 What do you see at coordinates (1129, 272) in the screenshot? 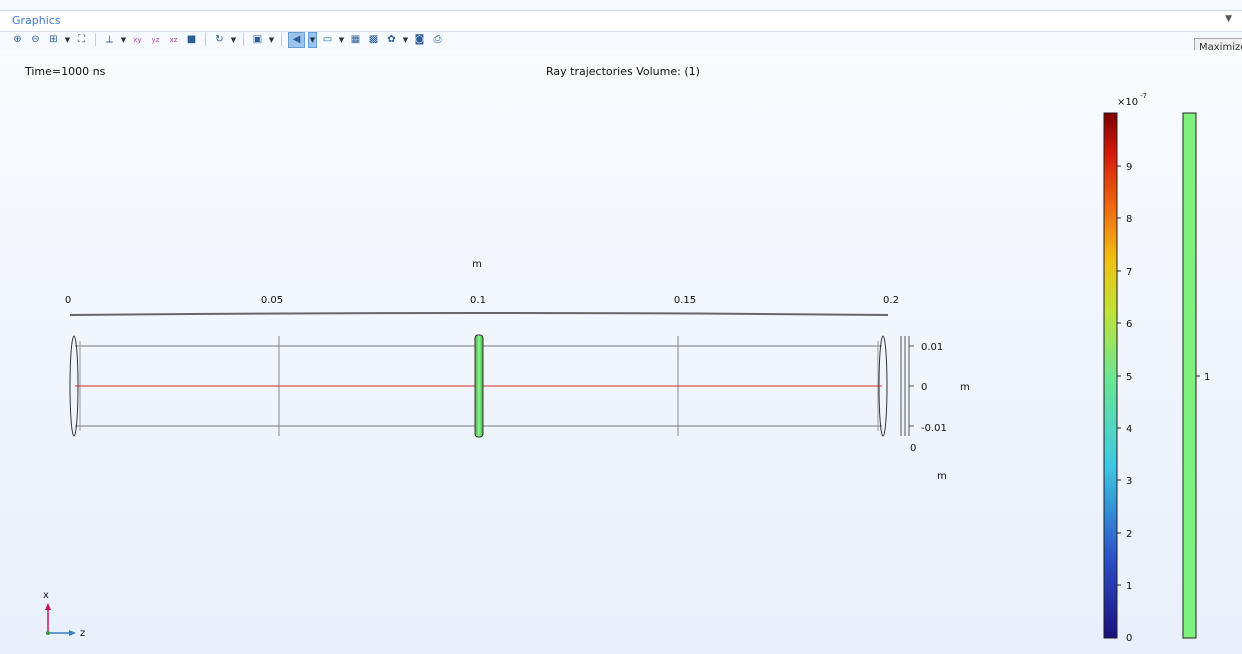
I see `colorbar-tick: 7` at bounding box center [1129, 272].